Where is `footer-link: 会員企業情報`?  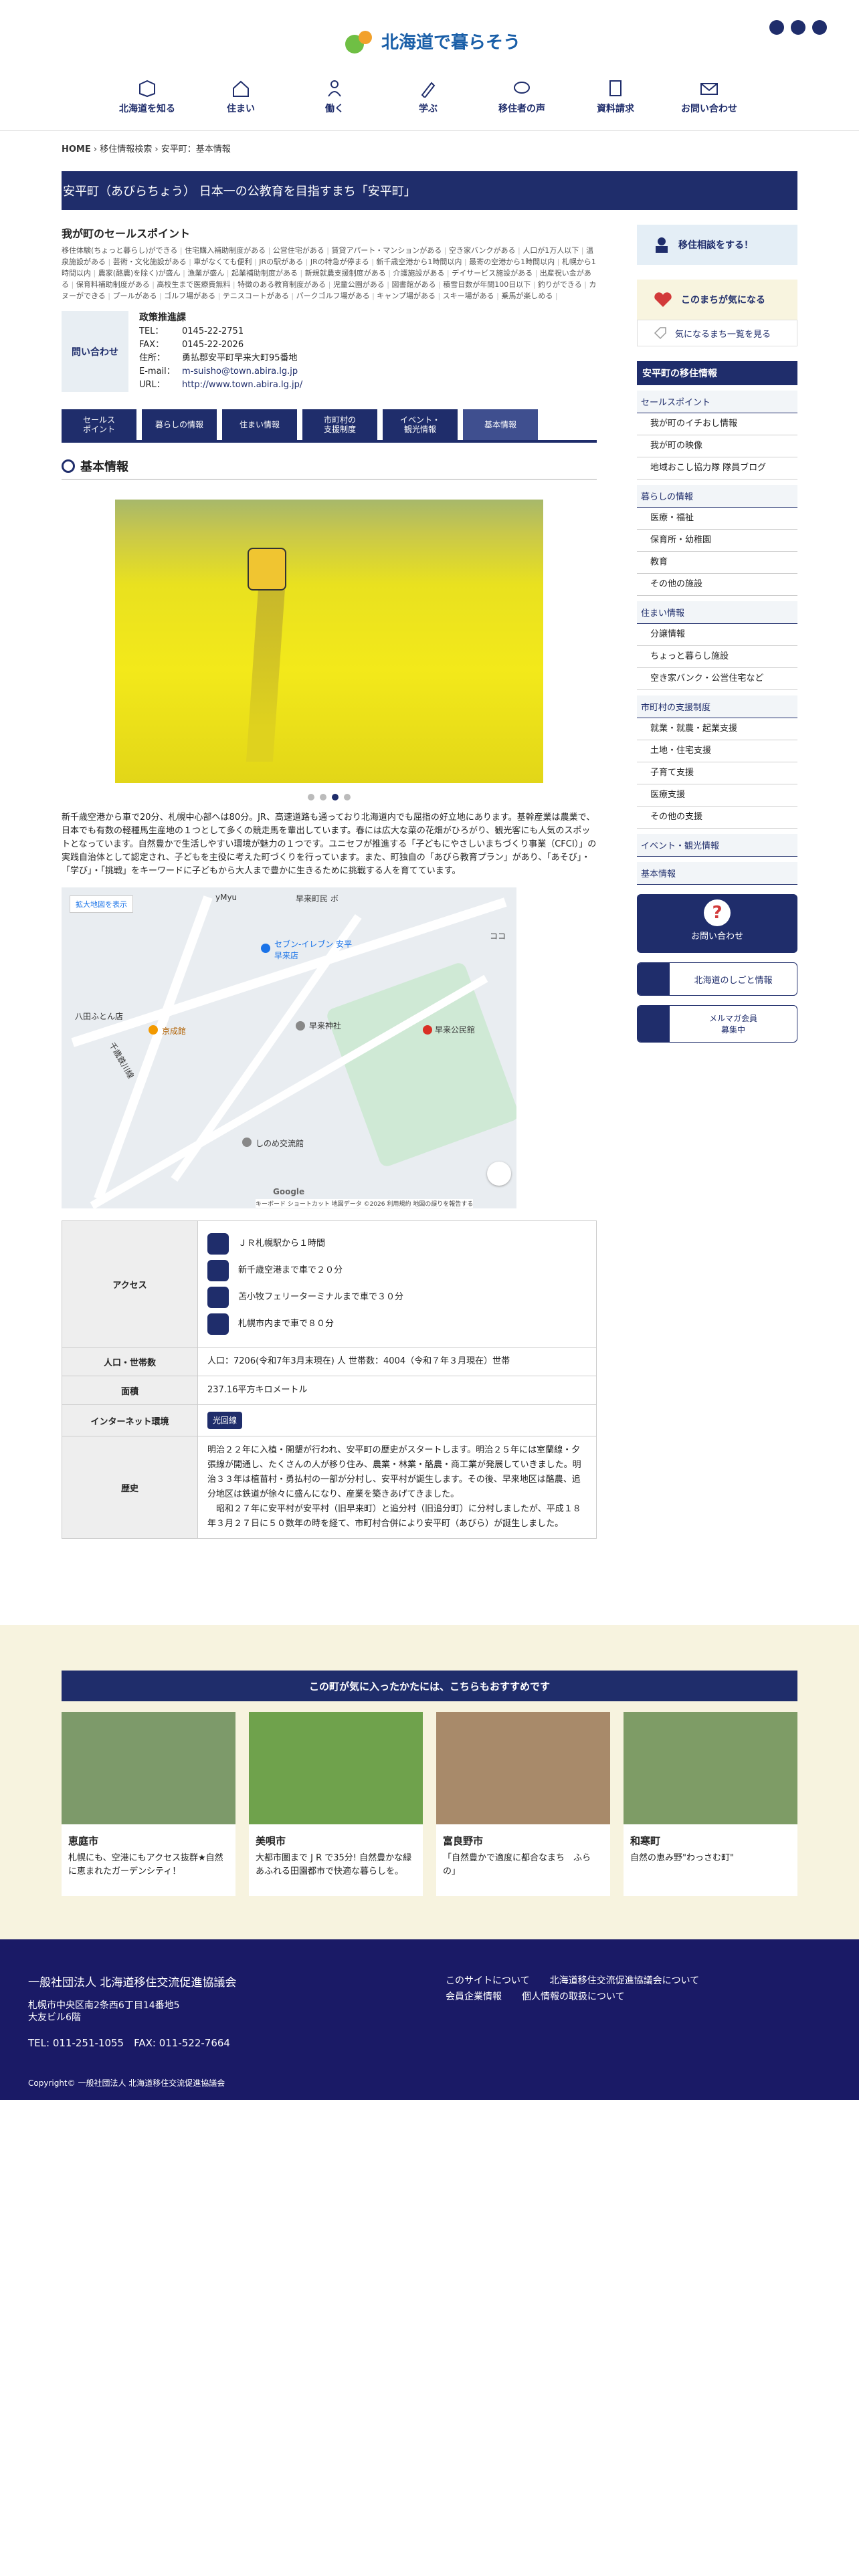 footer-link: 会員企業情報 is located at coordinates (474, 1997).